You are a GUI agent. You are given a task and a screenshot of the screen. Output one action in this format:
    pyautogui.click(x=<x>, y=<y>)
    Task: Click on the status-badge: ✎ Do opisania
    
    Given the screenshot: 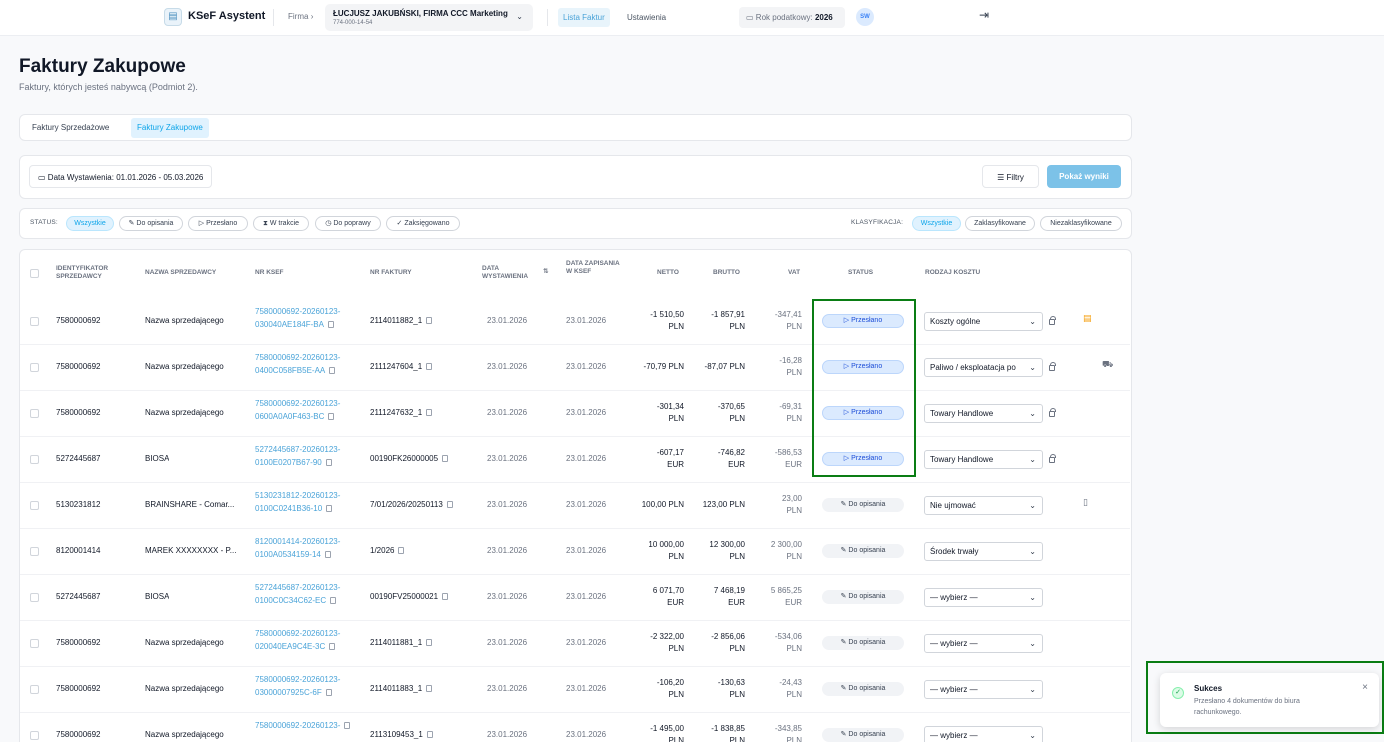 What is the action you would take?
    pyautogui.click(x=863, y=689)
    